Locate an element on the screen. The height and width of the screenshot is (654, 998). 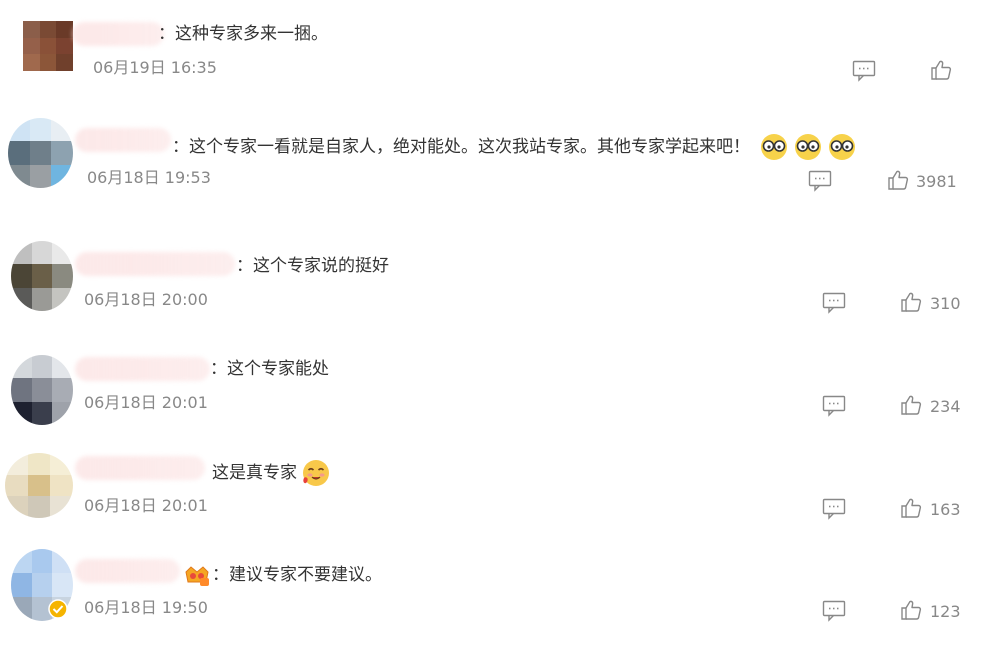
comment-timestamp: 06月18日 19:53 is located at coordinates (149, 177).